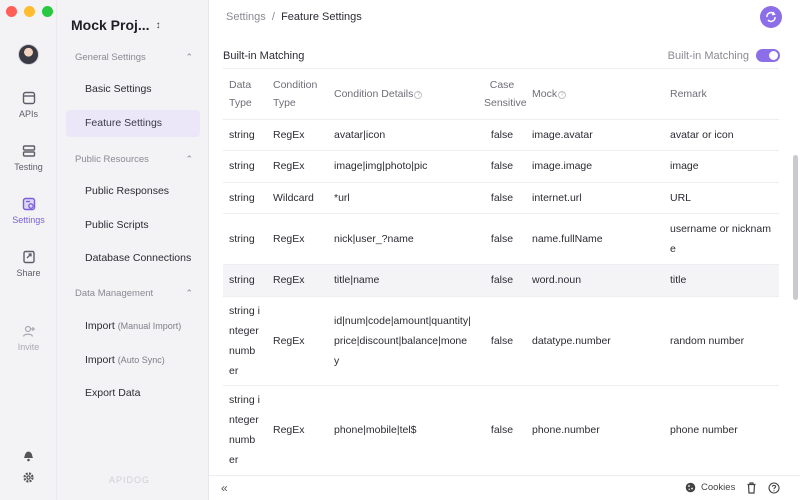 The width and height of the screenshot is (800, 500). What do you see at coordinates (294, 17) in the screenshot?
I see `breadcrumb: Settings / Feature Settings` at bounding box center [294, 17].